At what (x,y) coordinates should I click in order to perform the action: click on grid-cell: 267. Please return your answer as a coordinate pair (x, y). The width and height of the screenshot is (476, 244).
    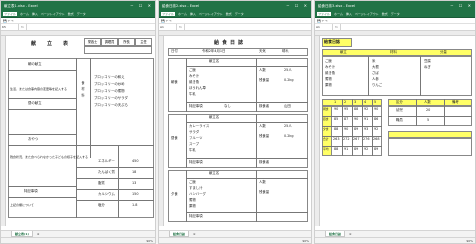
    Looking at the image, I should click on (356, 139).